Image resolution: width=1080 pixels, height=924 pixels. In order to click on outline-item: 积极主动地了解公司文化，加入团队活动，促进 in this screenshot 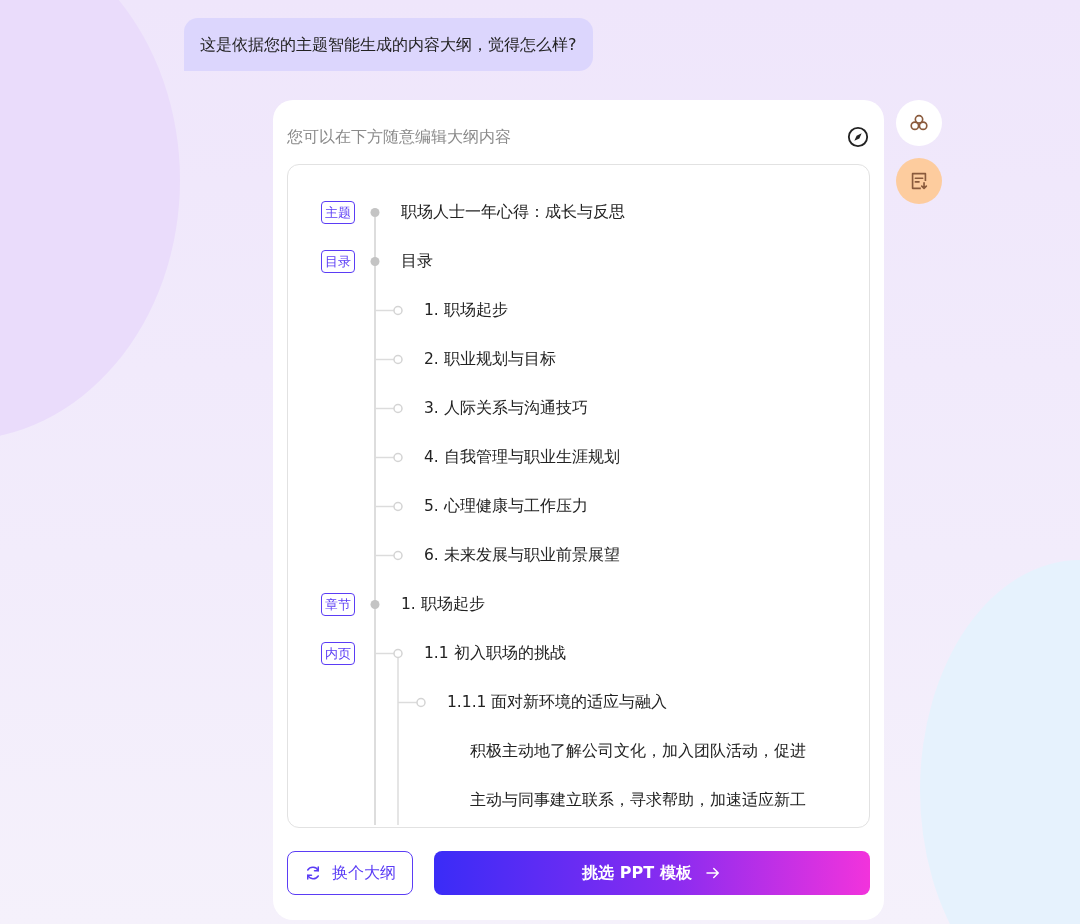, I will do `click(638, 751)`.